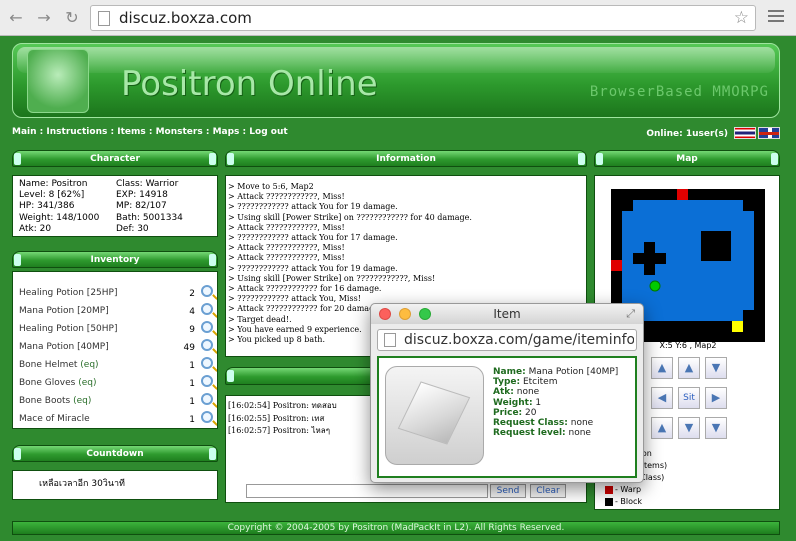 This screenshot has width=796, height=541. Describe the element at coordinates (716, 398) in the screenshot. I see `move-right-button: ▶` at that location.